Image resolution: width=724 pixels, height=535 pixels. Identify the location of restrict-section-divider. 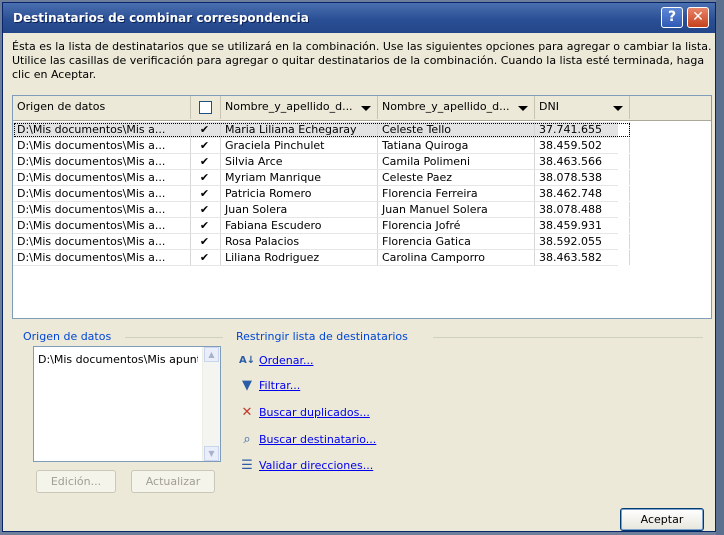
(568, 337).